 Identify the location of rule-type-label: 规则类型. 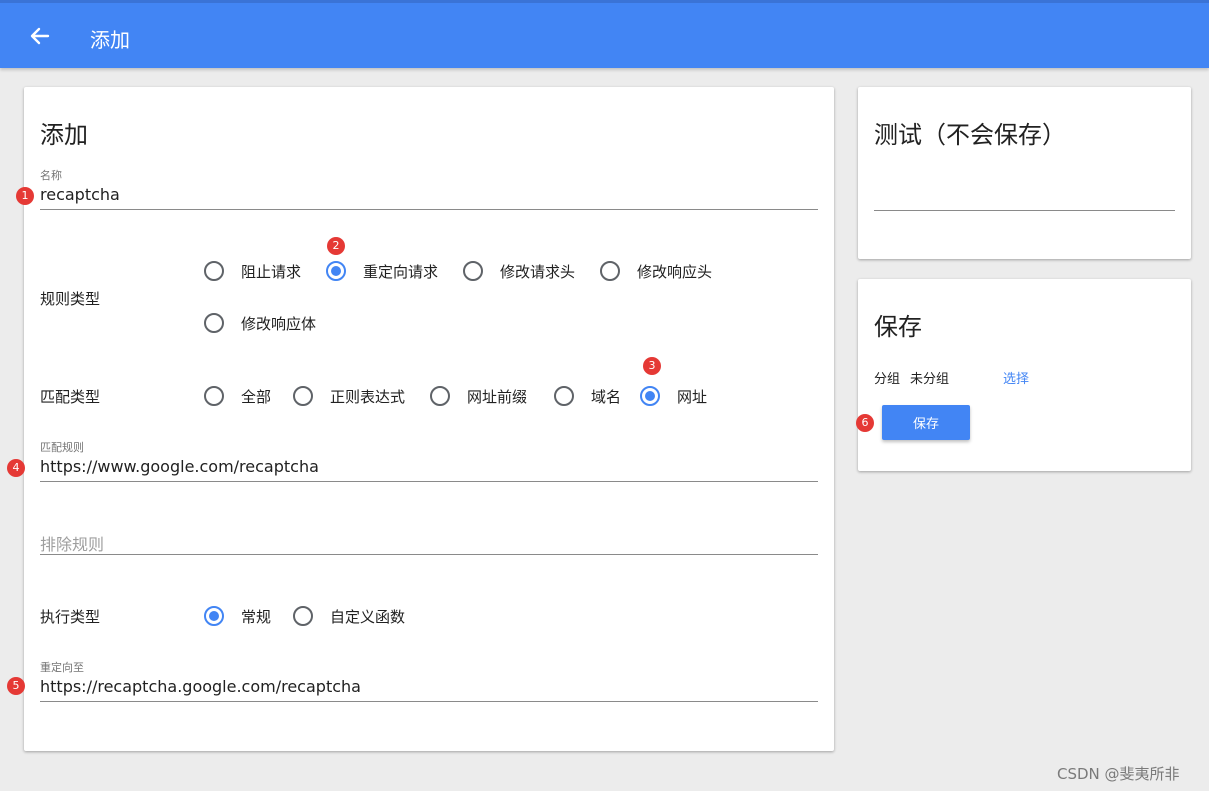
(70, 299).